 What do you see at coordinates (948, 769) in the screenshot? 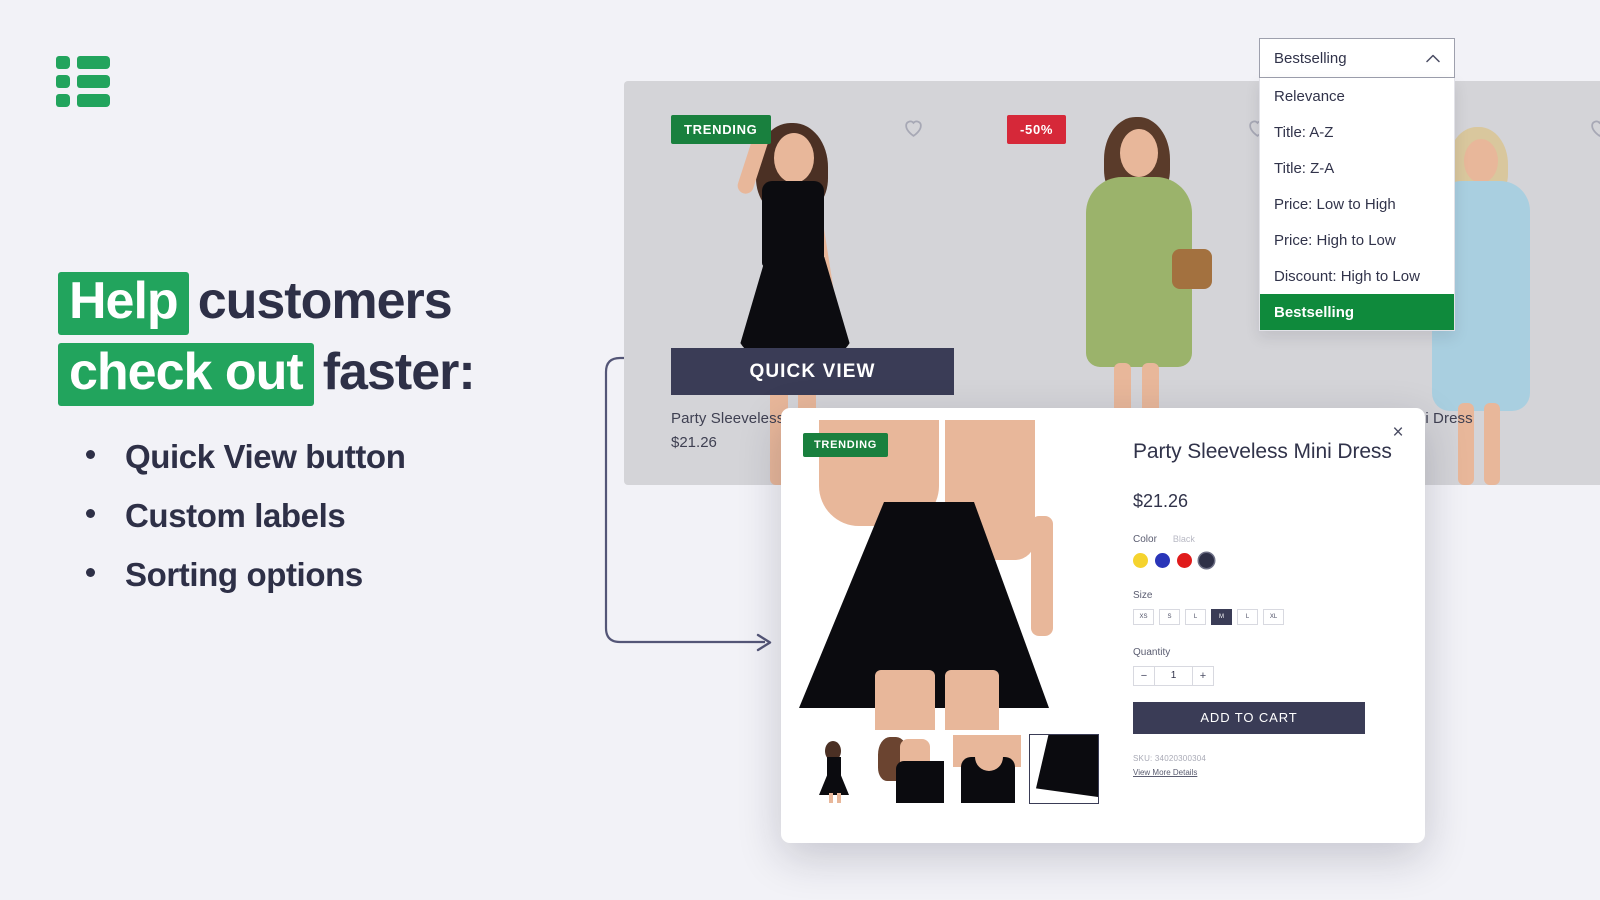
I see `thumbnail-strip` at bounding box center [948, 769].